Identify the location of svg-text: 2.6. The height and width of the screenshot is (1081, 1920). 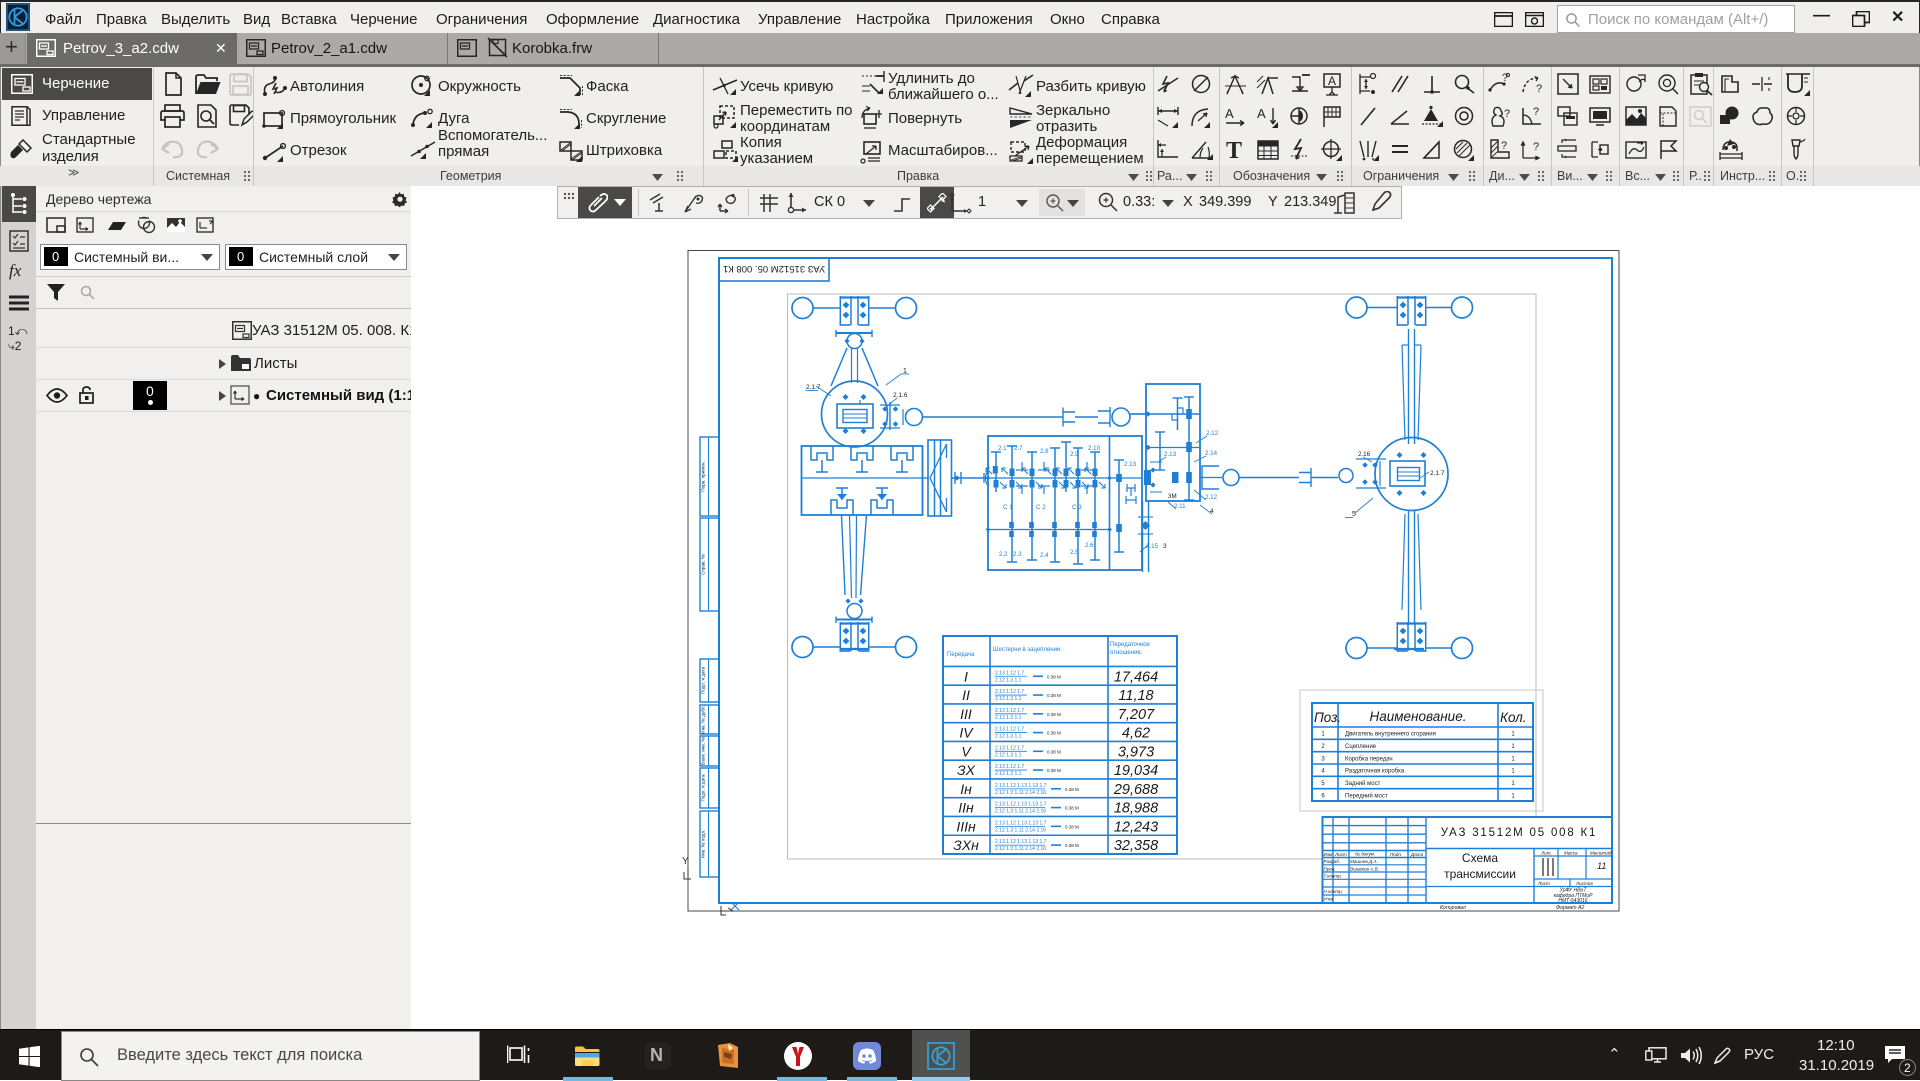
(1089, 545).